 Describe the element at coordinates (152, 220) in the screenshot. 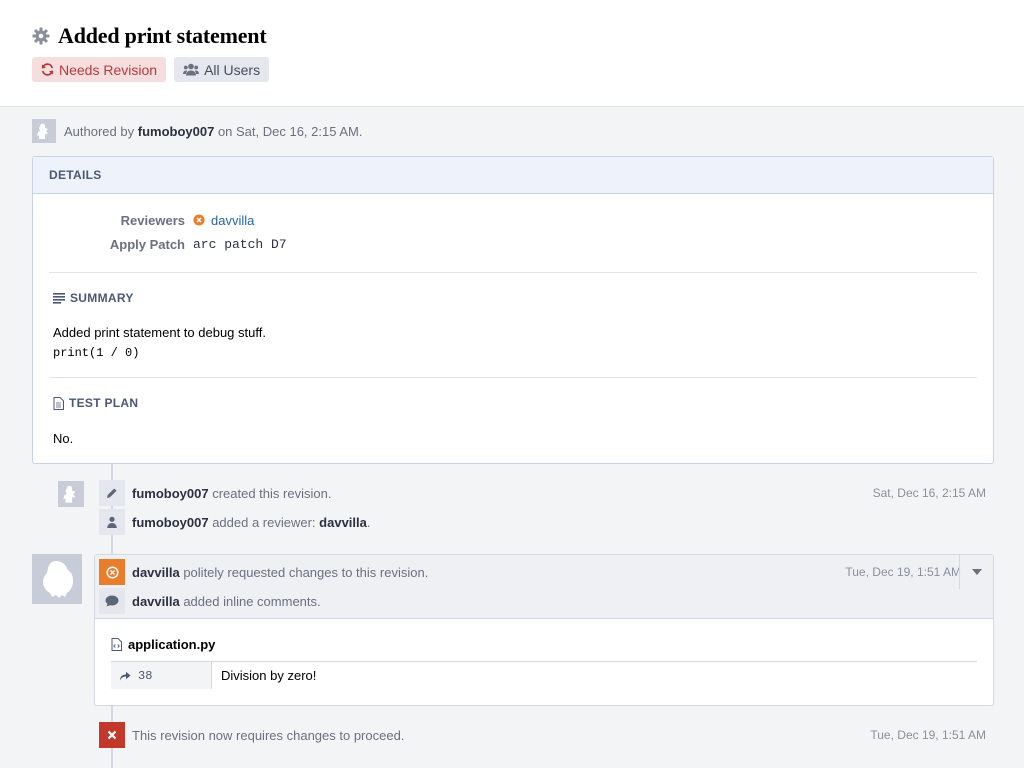

I see `reviewers-label: Reviewers` at that location.